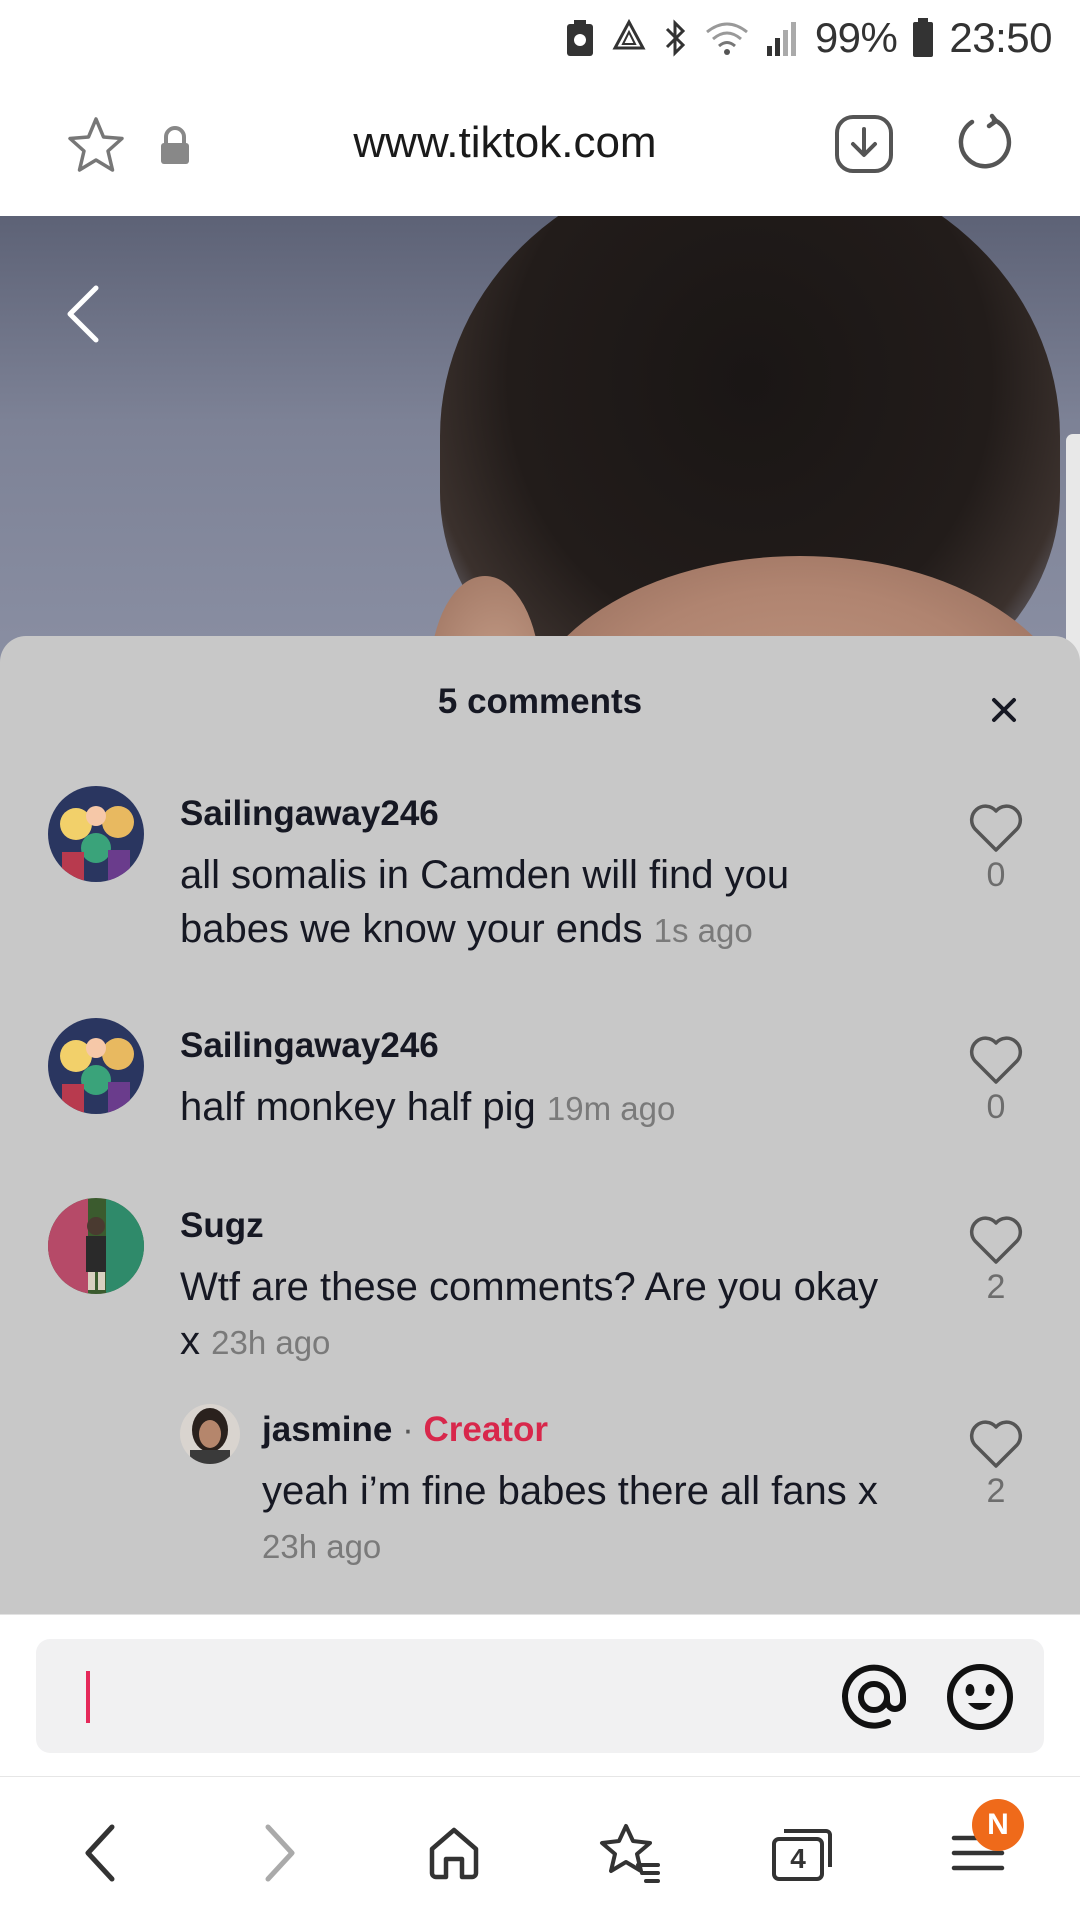 This screenshot has height=1920, width=1080. I want to click on status-bar: 99% 23:50, so click(540, 38).